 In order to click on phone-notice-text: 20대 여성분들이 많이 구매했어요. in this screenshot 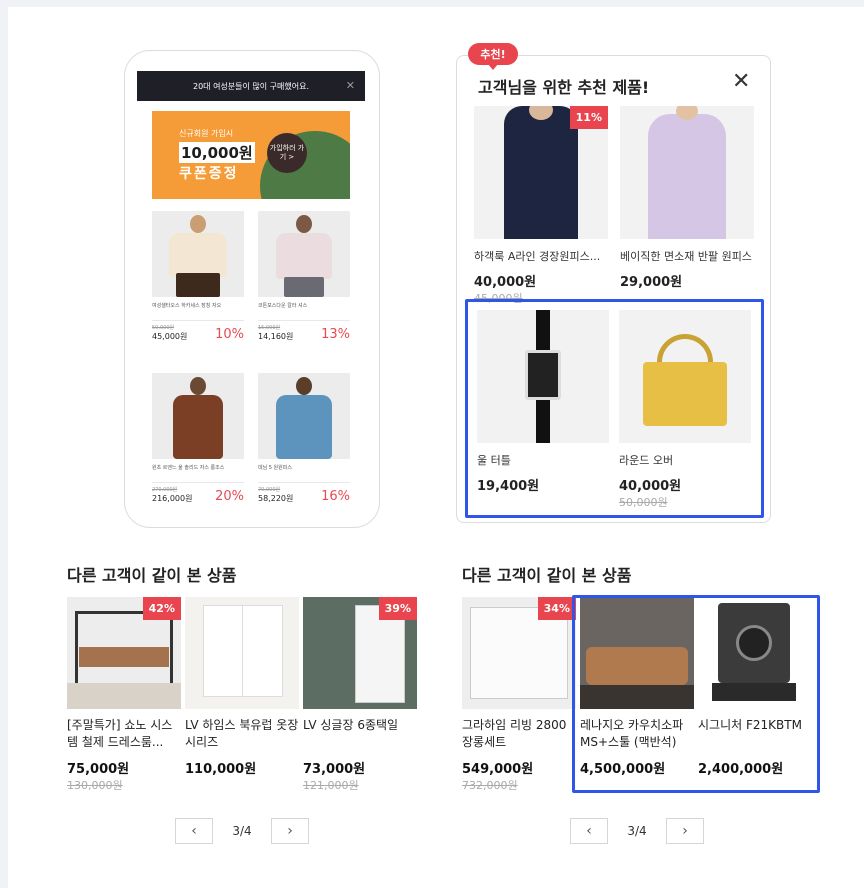, I will do `click(251, 86)`.